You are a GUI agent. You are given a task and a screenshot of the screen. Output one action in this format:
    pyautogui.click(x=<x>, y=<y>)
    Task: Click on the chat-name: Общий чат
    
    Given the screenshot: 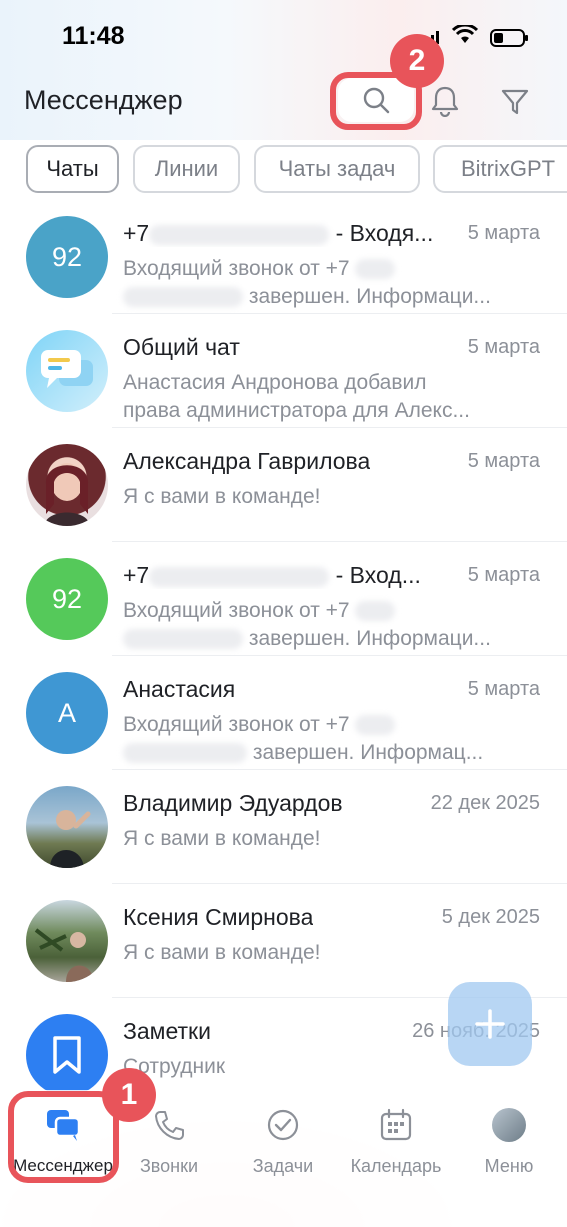 What is the action you would take?
    pyautogui.click(x=181, y=347)
    